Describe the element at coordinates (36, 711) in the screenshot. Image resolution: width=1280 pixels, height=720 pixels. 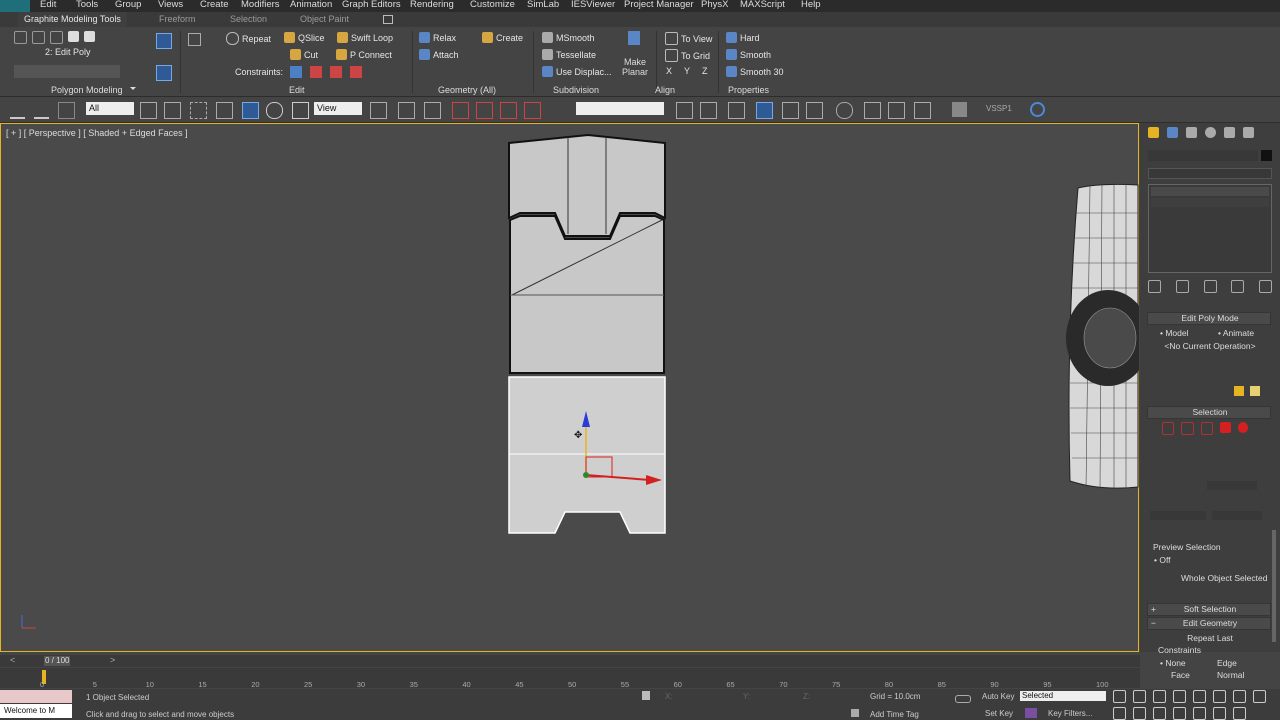
I see `maxscript-mini-listener: Welcome to M` at that location.